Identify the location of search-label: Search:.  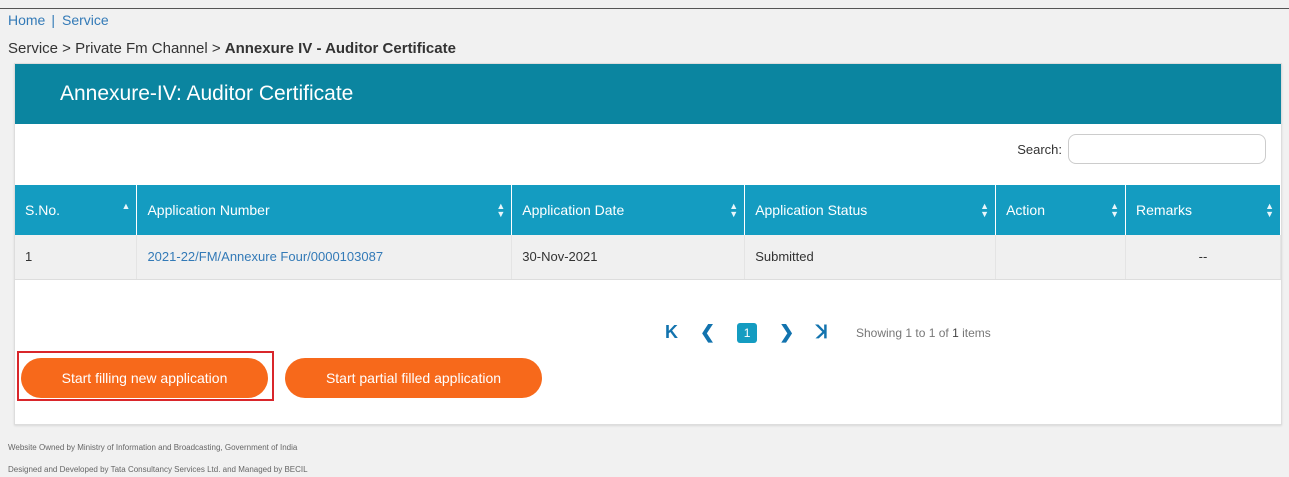
(1039, 149).